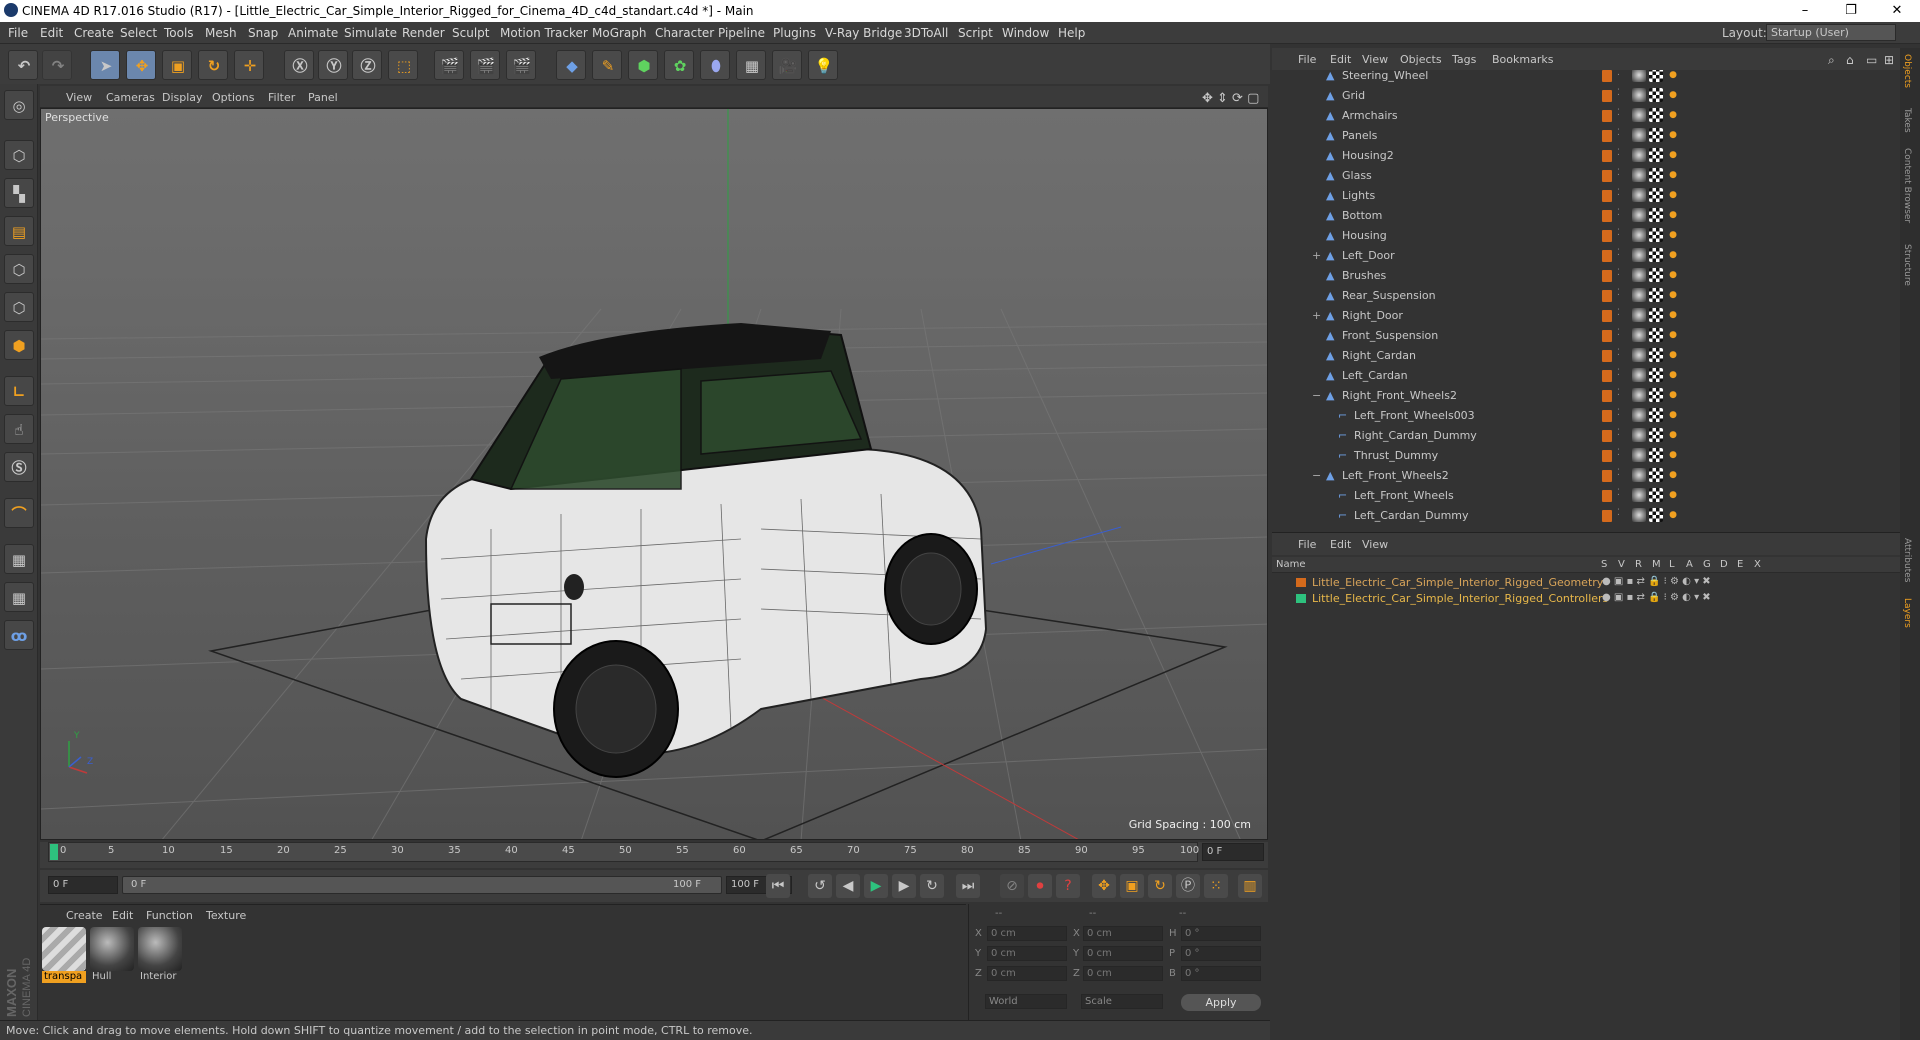 The height and width of the screenshot is (1040, 1920). Describe the element at coordinates (1027, 973) in the screenshot. I see `position-z-field: 0 cm` at that location.